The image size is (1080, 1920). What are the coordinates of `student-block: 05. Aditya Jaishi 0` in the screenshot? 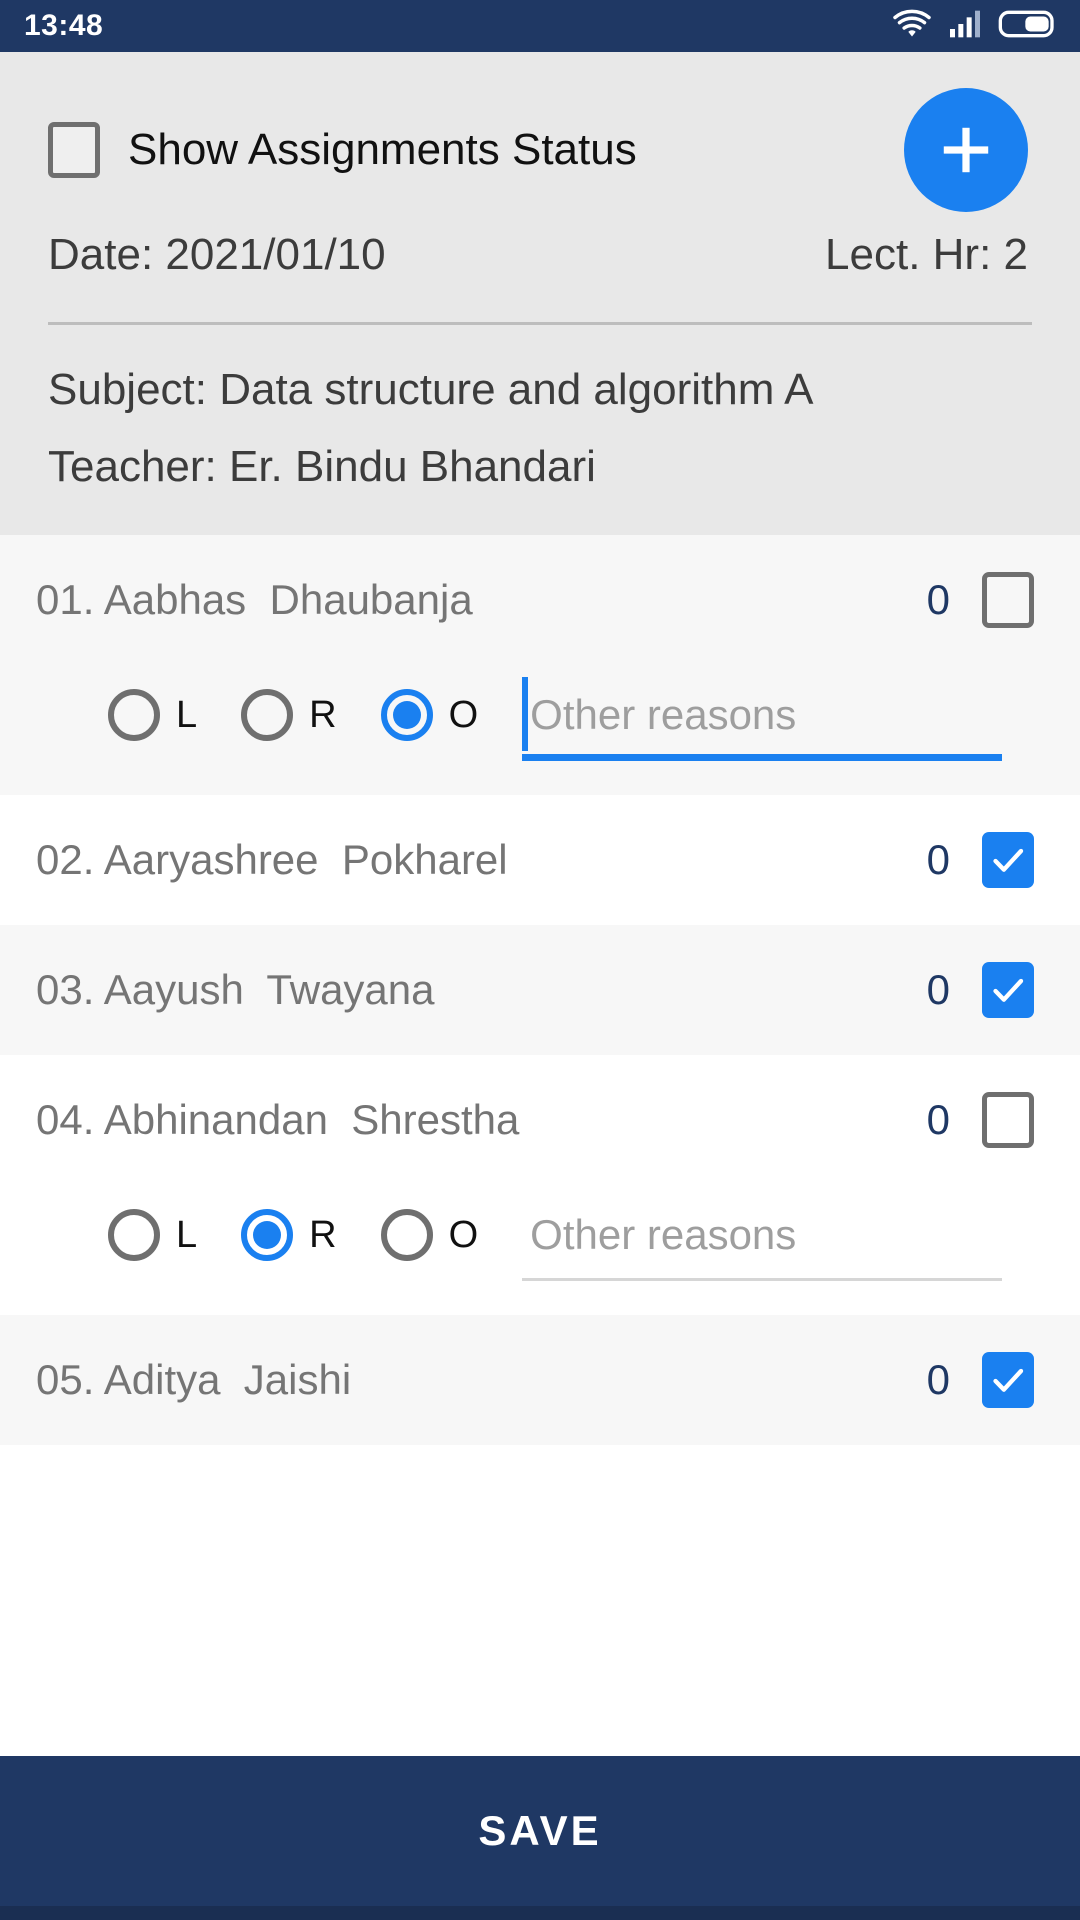 It's located at (540, 1380).